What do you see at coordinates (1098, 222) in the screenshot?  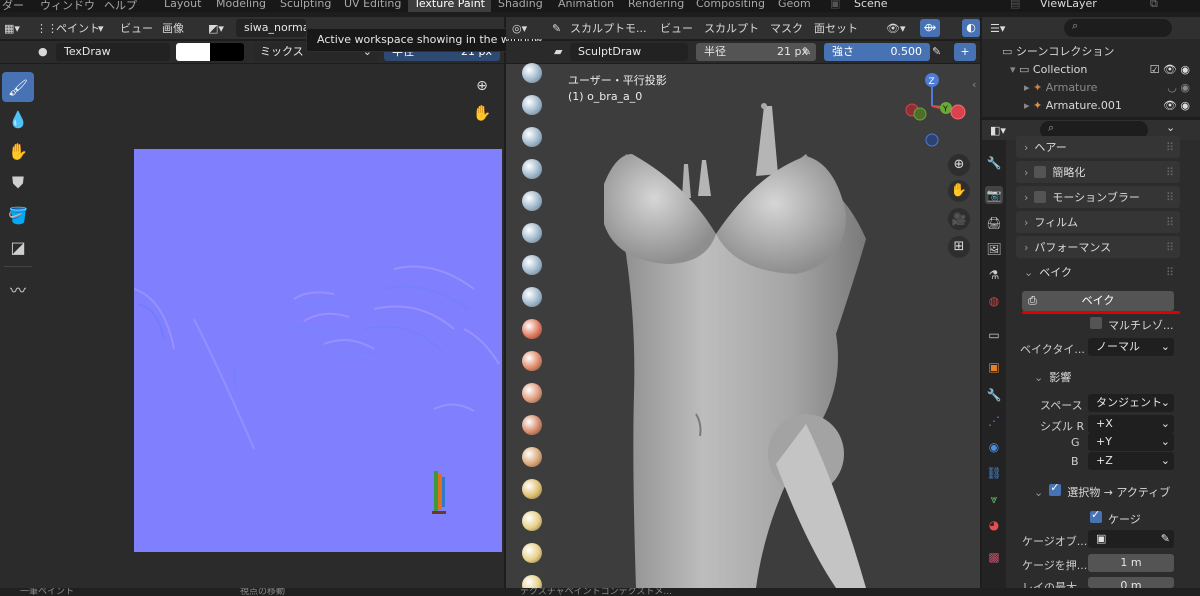 I see `panel-film: › フィルム ⠿` at bounding box center [1098, 222].